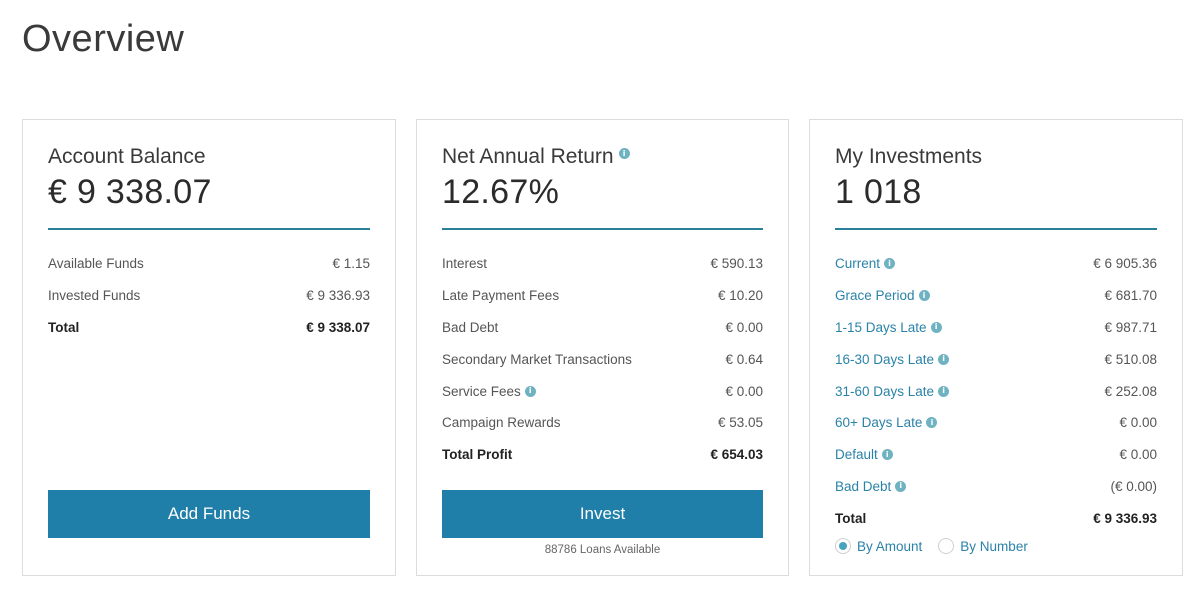  What do you see at coordinates (1130, 296) in the screenshot?
I see `row-value: € 681.70` at bounding box center [1130, 296].